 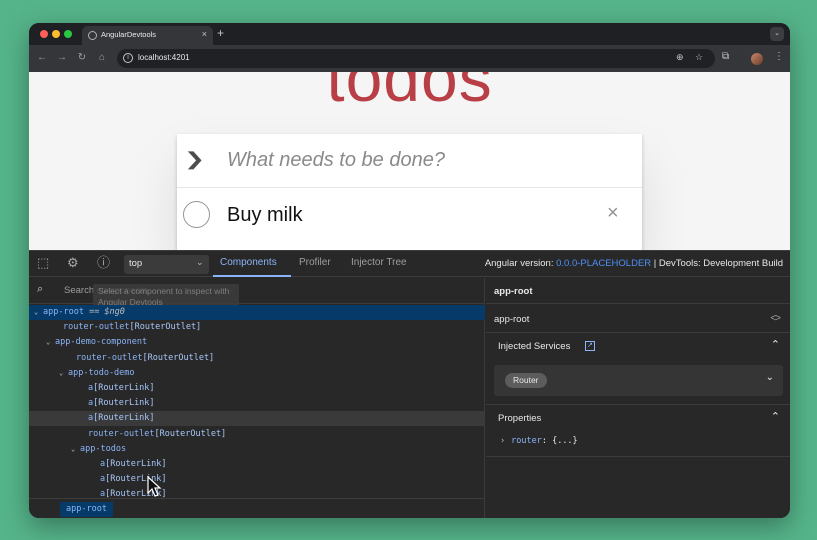 I want to click on service-chip: Router, so click(x=526, y=380).